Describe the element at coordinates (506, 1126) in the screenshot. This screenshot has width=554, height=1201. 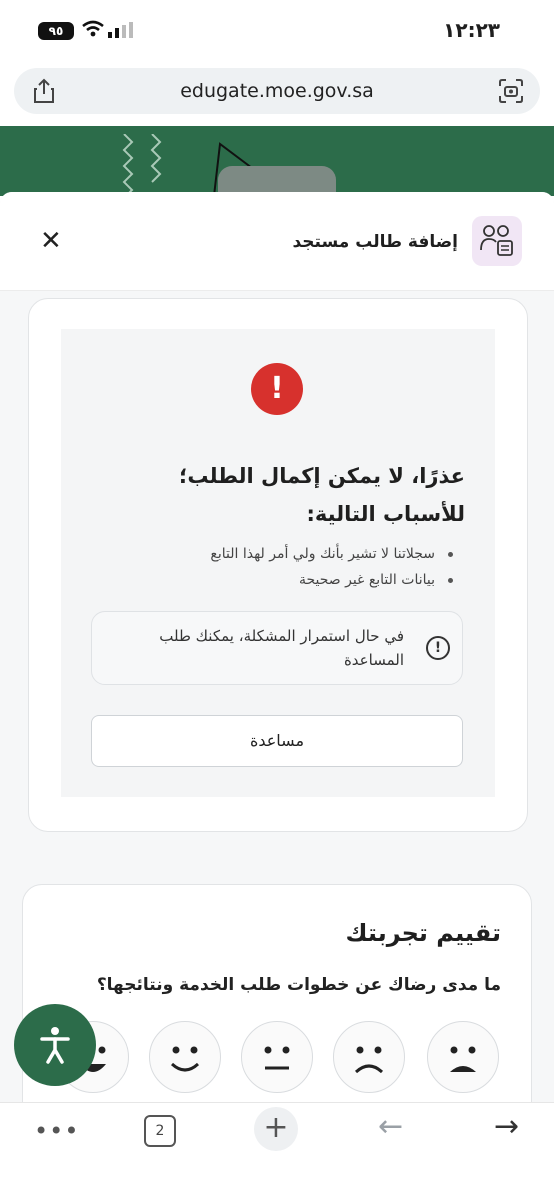
I see `forward-arrow-icon: →` at that location.